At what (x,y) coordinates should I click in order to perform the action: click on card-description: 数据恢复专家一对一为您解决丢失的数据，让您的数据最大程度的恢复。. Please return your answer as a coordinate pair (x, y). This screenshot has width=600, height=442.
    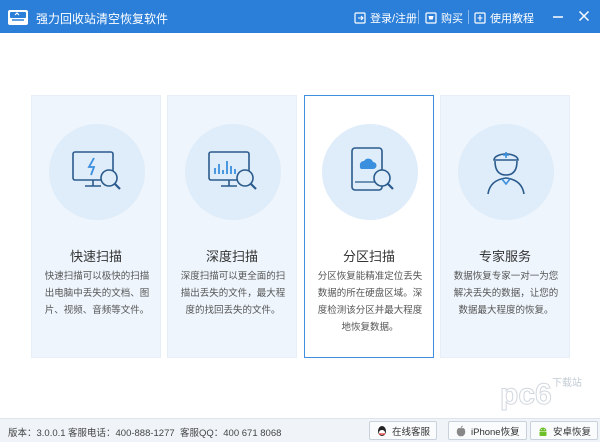
    Looking at the image, I should click on (506, 293).